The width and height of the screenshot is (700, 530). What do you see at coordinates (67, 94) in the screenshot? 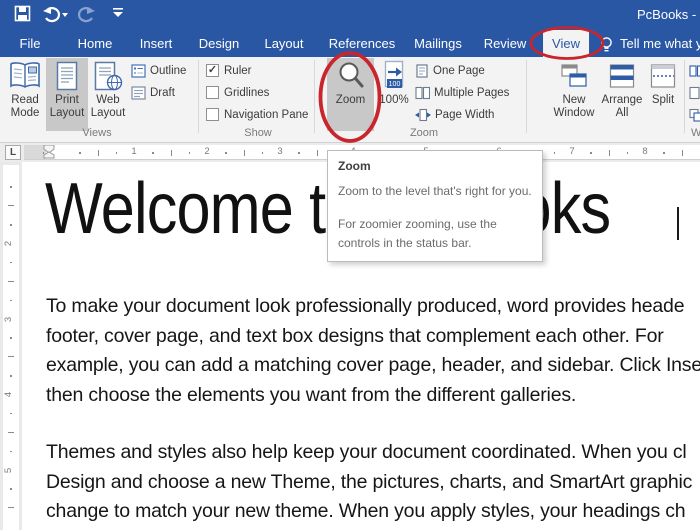
I see `print-layout-button: Print Layout` at bounding box center [67, 94].